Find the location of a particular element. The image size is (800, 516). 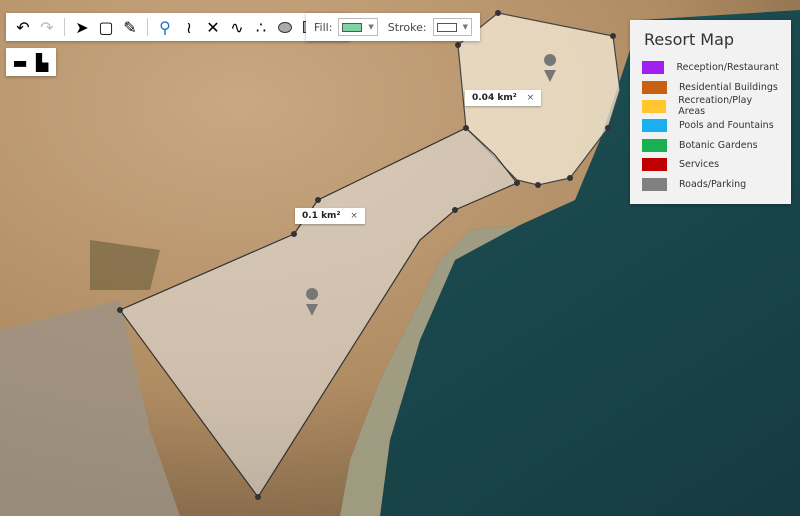

area-ruler-icon: ▙ is located at coordinates (42, 62).